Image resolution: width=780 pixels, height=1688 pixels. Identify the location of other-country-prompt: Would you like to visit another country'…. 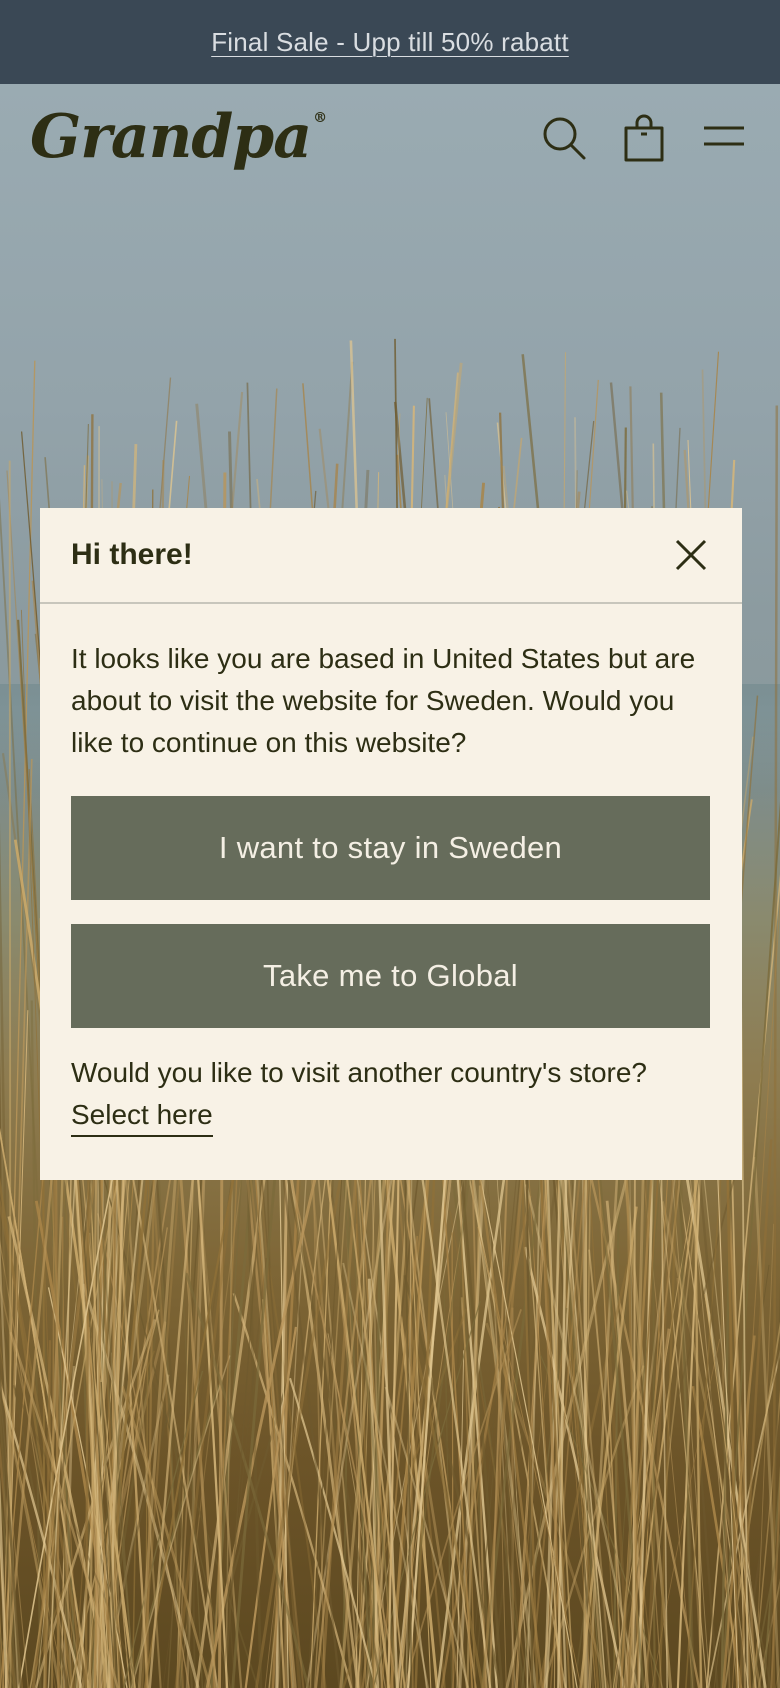
(391, 1094).